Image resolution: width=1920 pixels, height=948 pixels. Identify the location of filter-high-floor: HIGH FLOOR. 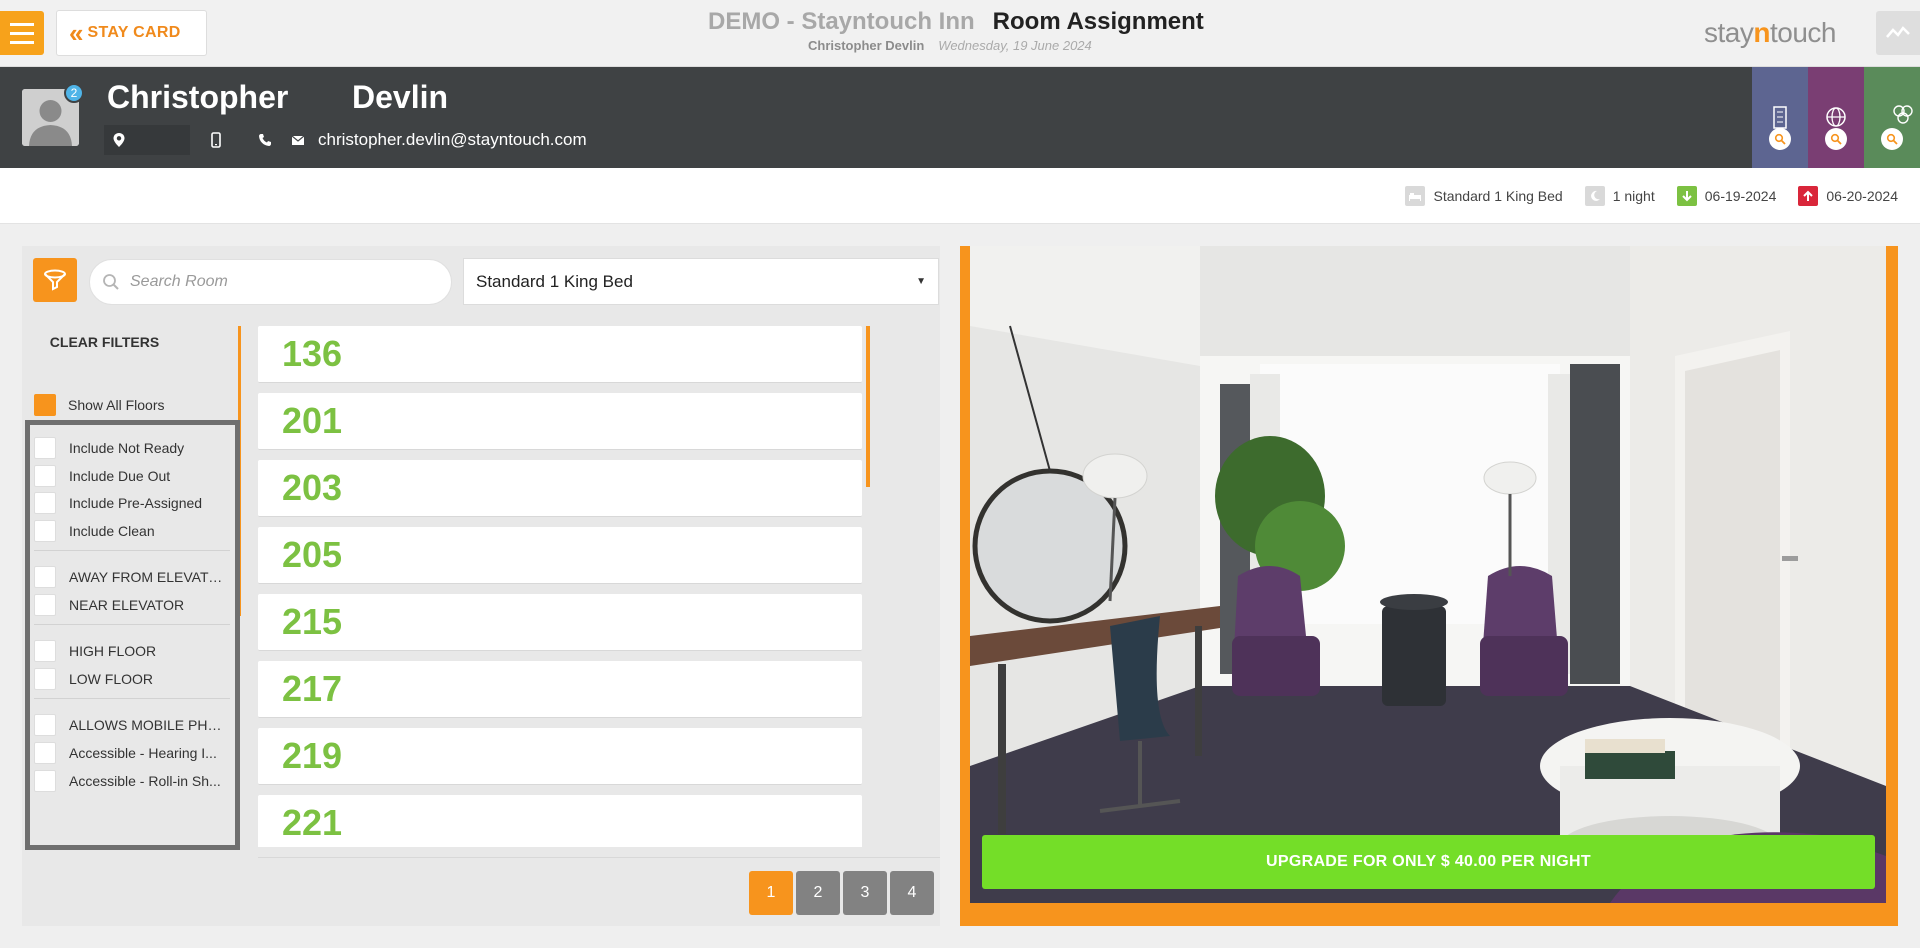
(131, 651).